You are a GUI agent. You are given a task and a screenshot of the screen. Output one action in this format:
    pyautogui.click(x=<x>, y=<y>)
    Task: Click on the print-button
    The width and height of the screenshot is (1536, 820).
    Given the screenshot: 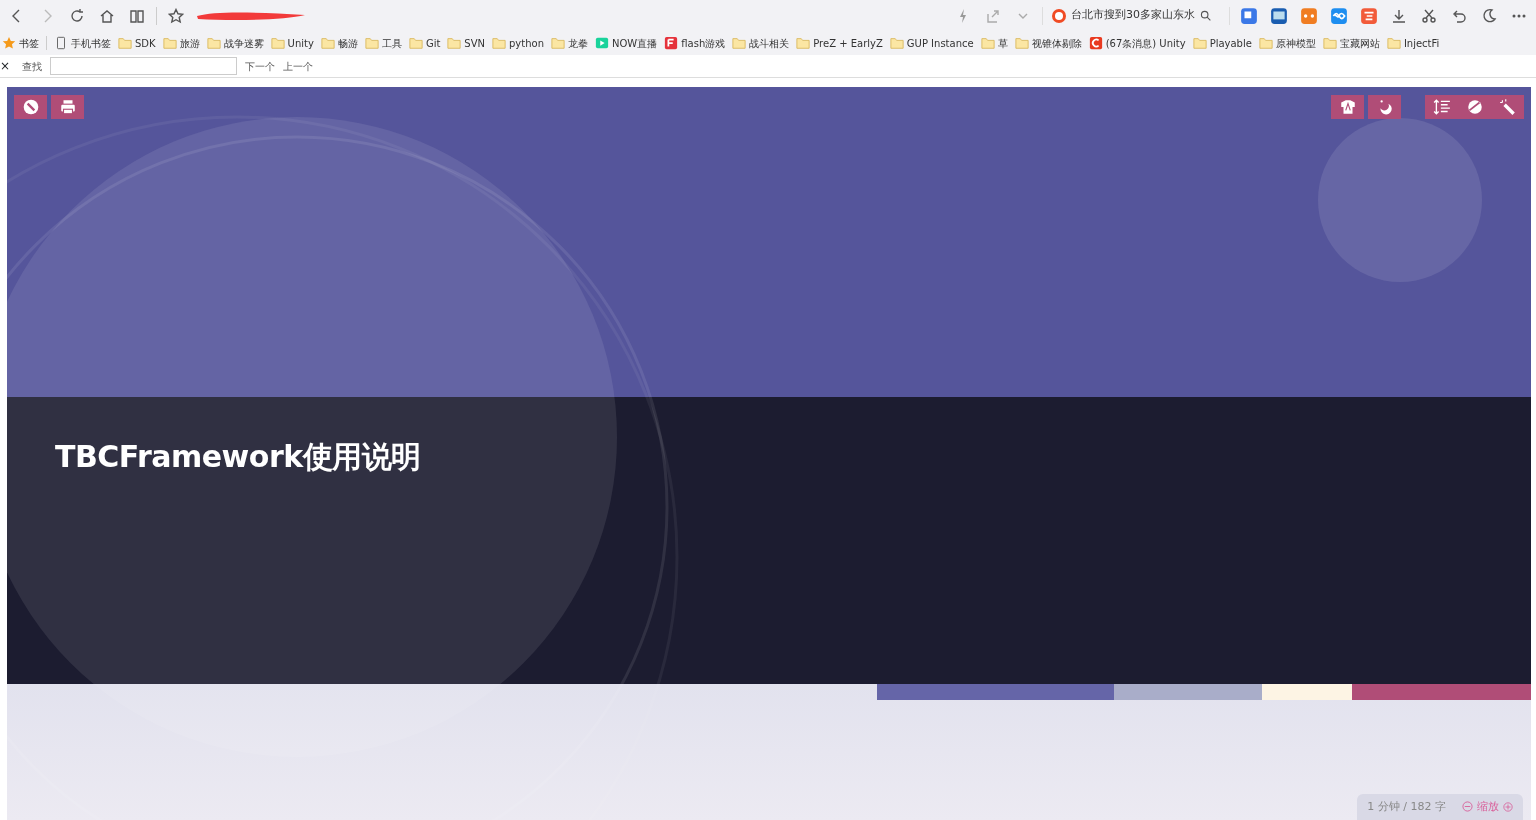 What is the action you would take?
    pyautogui.click(x=67, y=107)
    